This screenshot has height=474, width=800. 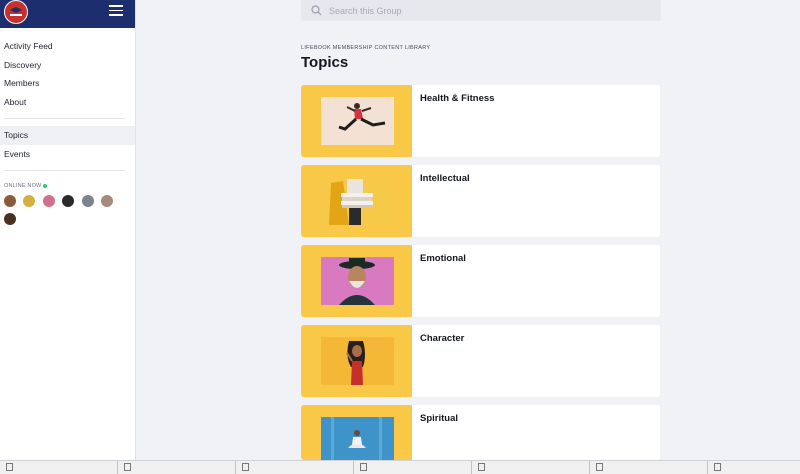 I want to click on topic-card-emotional: Emotional, so click(x=480, y=281).